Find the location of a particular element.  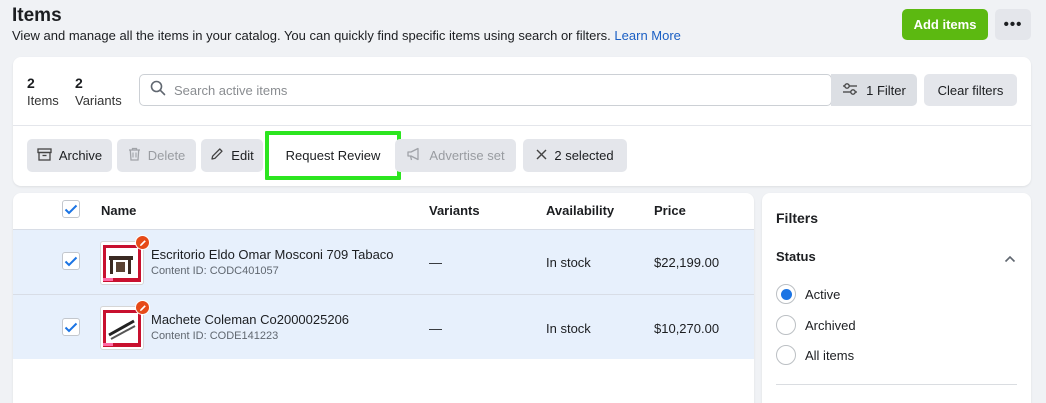

filters-divider is located at coordinates (896, 384).